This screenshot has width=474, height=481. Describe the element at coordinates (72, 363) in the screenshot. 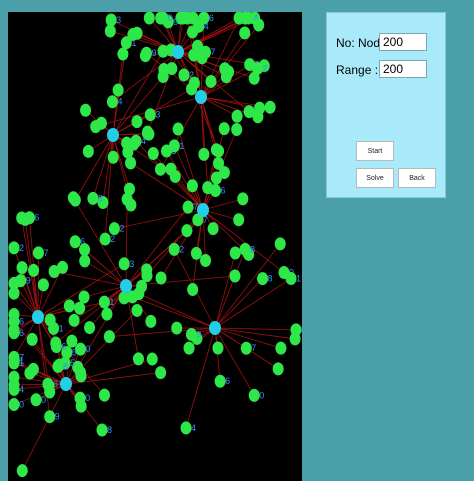

I see `node-label: 5` at that location.